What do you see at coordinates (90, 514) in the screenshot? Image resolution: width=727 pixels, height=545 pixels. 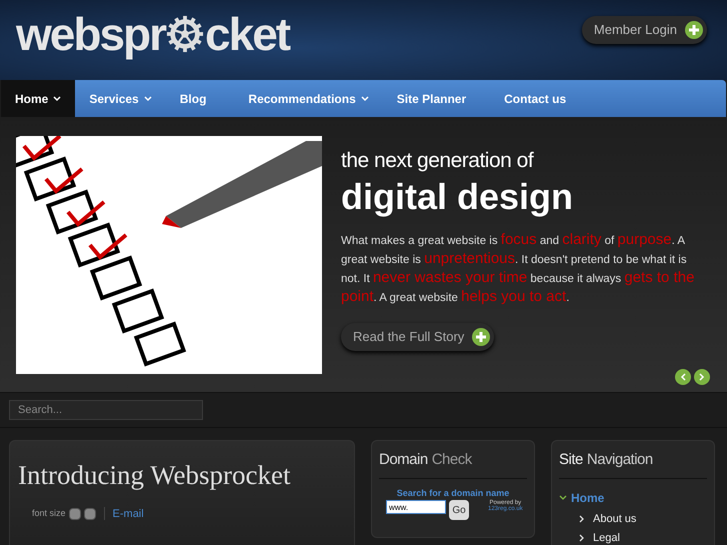 I see `increase-font-icon` at bounding box center [90, 514].